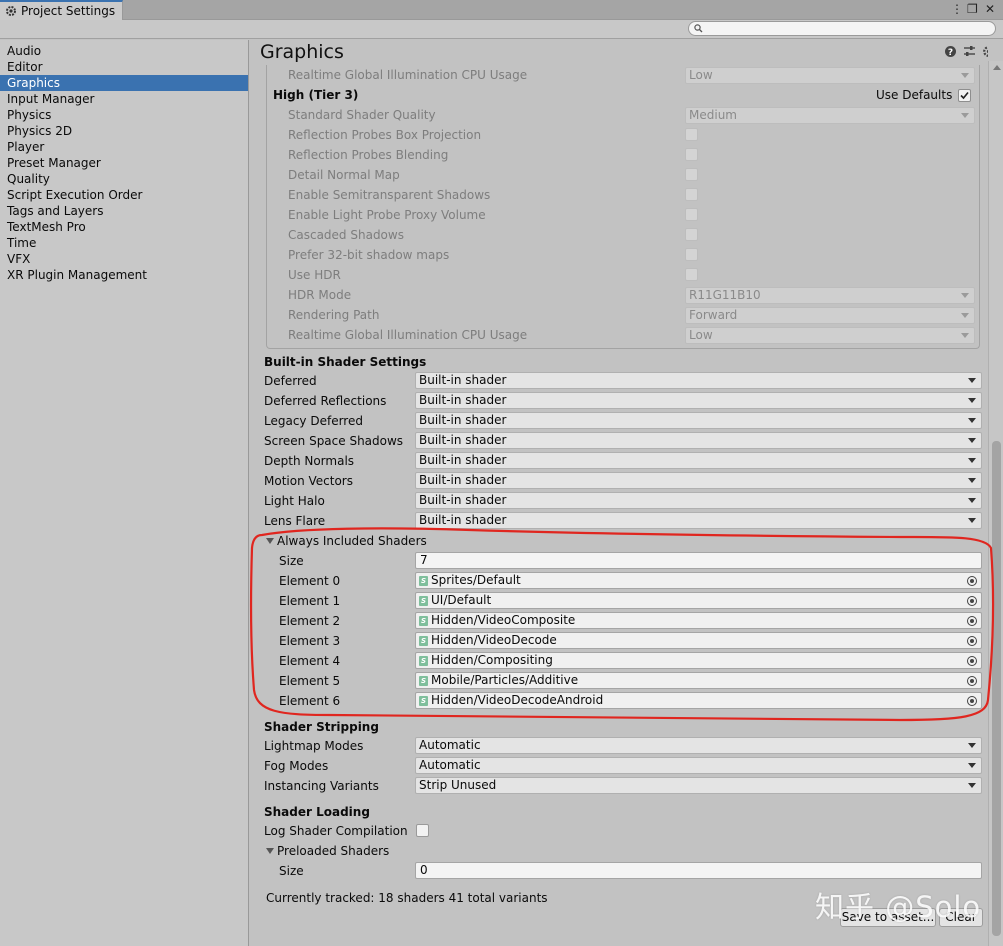  Describe the element at coordinates (725, 295) in the screenshot. I see `dropdown-value: R11G11B10` at that location.